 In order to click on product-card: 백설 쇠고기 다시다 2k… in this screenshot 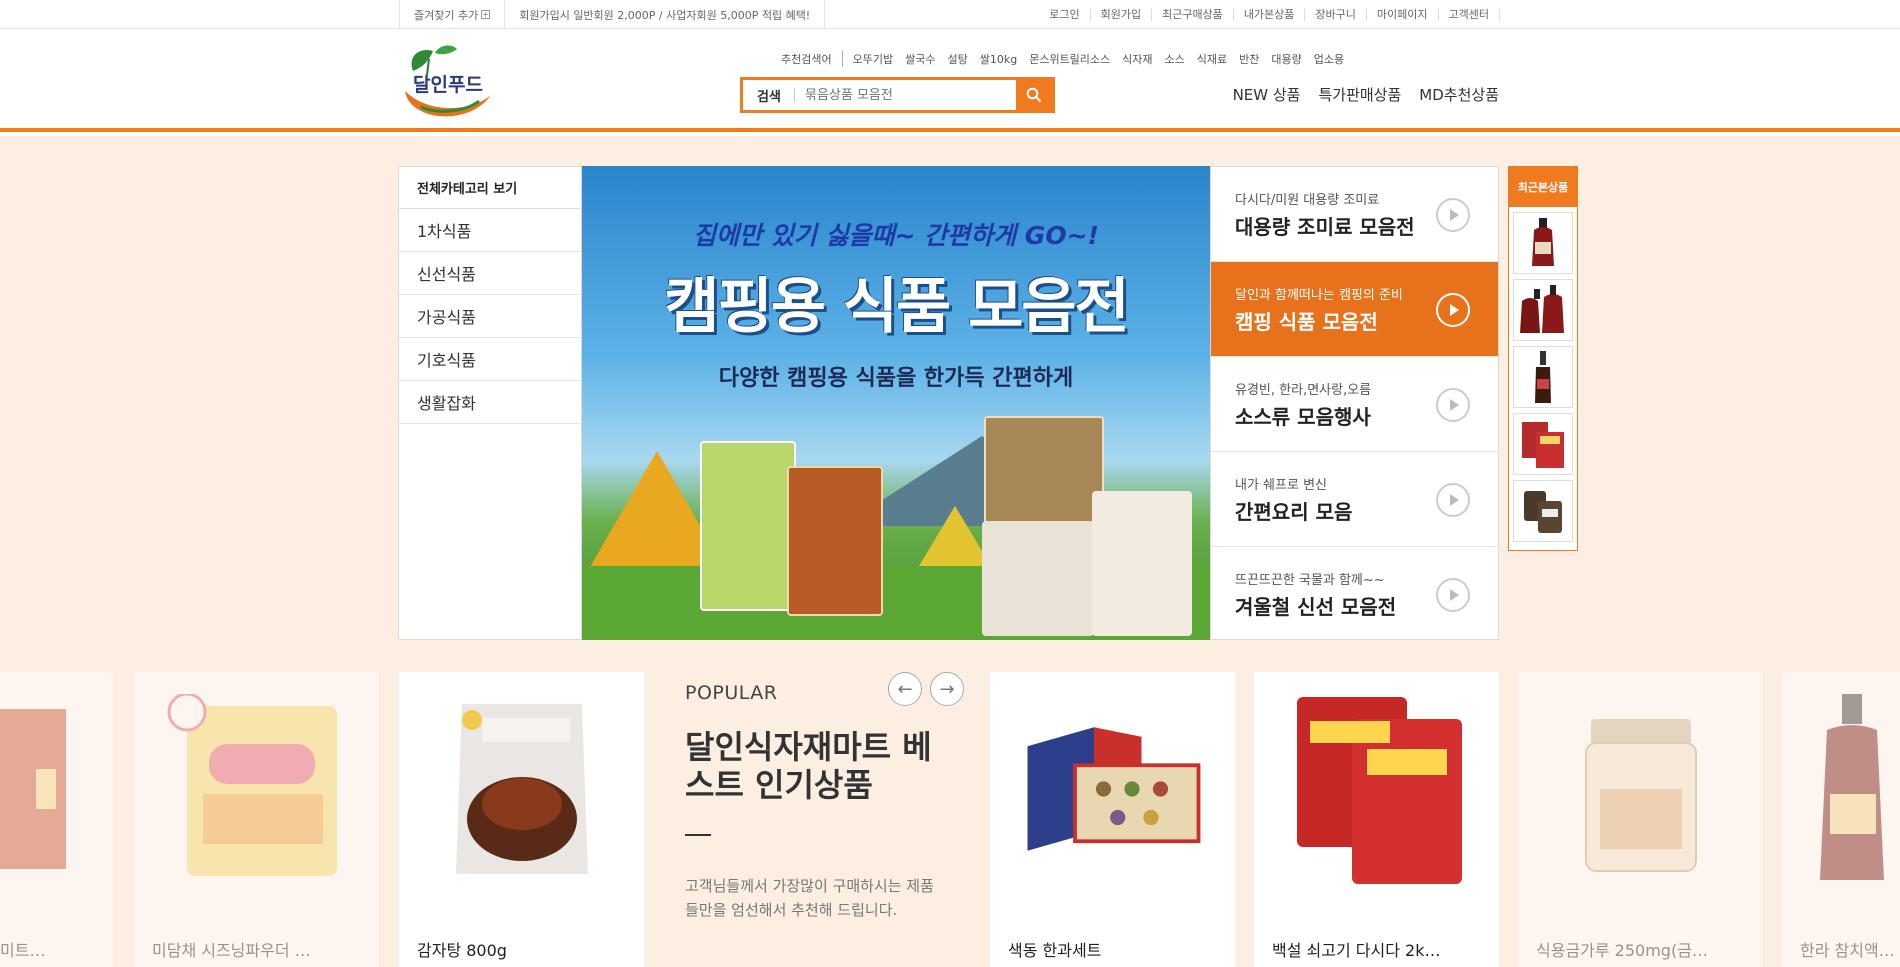, I will do `click(1376, 819)`.